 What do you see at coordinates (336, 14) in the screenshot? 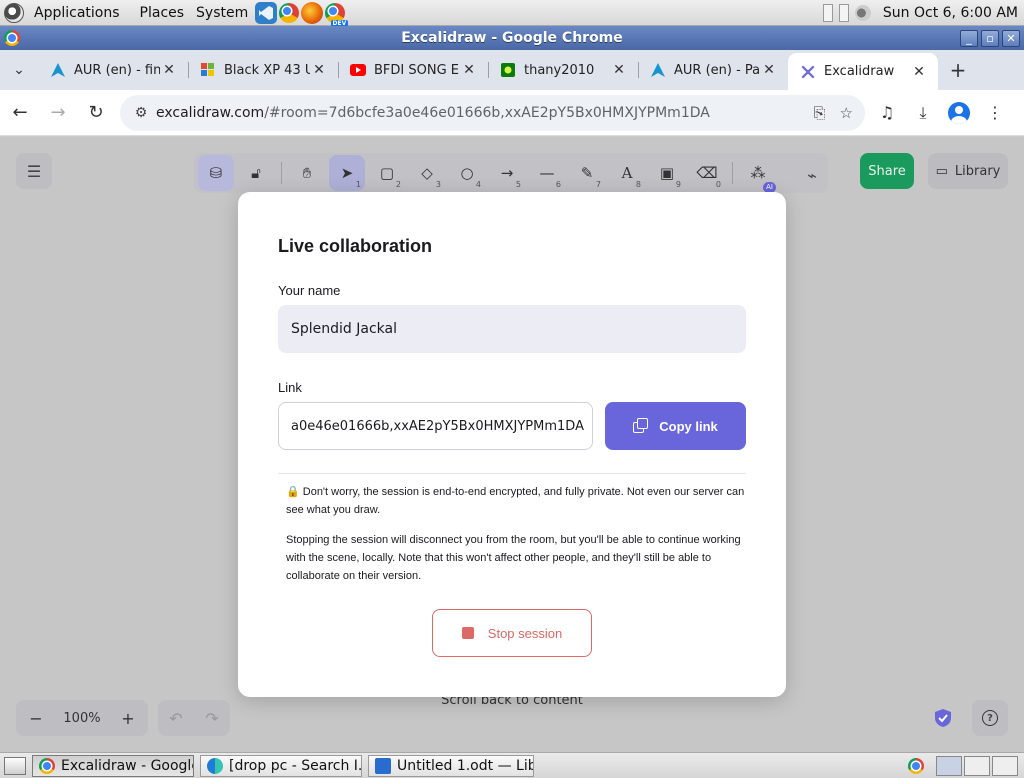
I see `chrome-dev-launcher-icon: DEV` at bounding box center [336, 14].